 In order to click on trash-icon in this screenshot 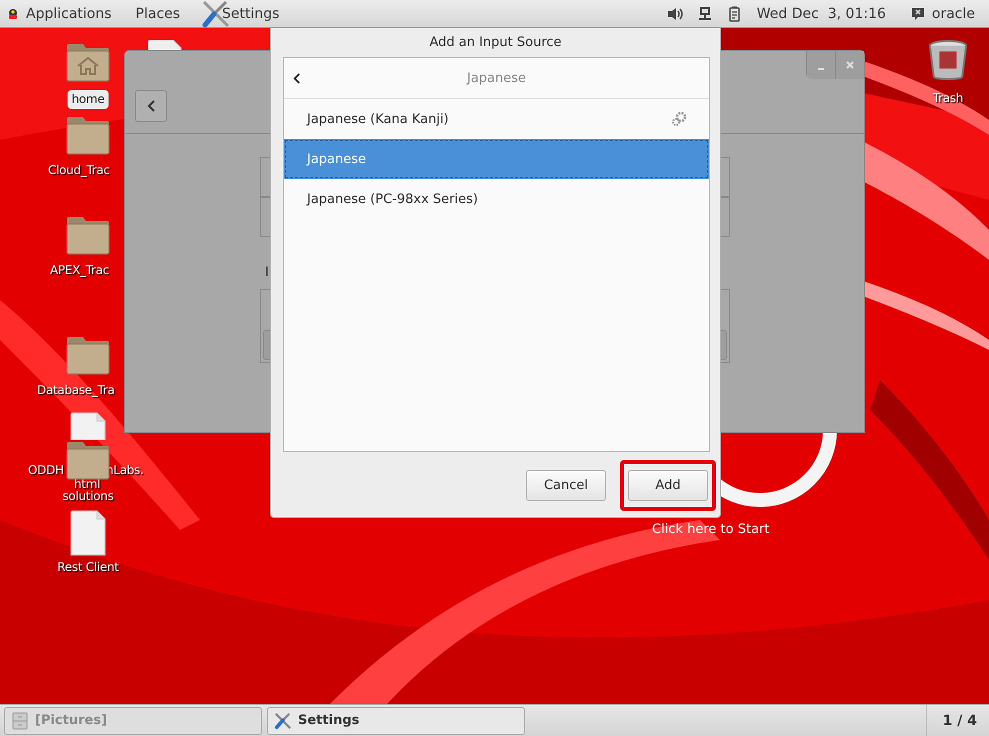, I will do `click(948, 60)`.